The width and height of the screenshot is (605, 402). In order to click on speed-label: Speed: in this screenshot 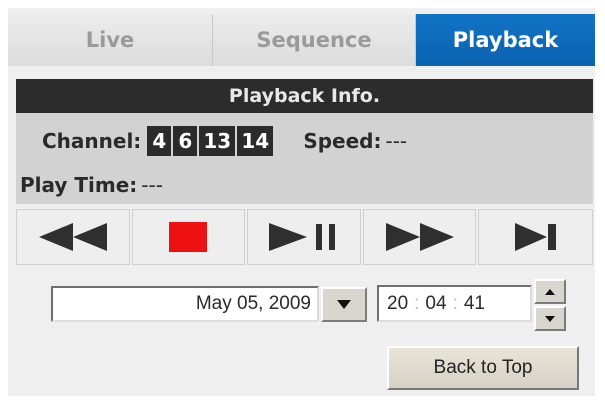, I will do `click(342, 141)`.